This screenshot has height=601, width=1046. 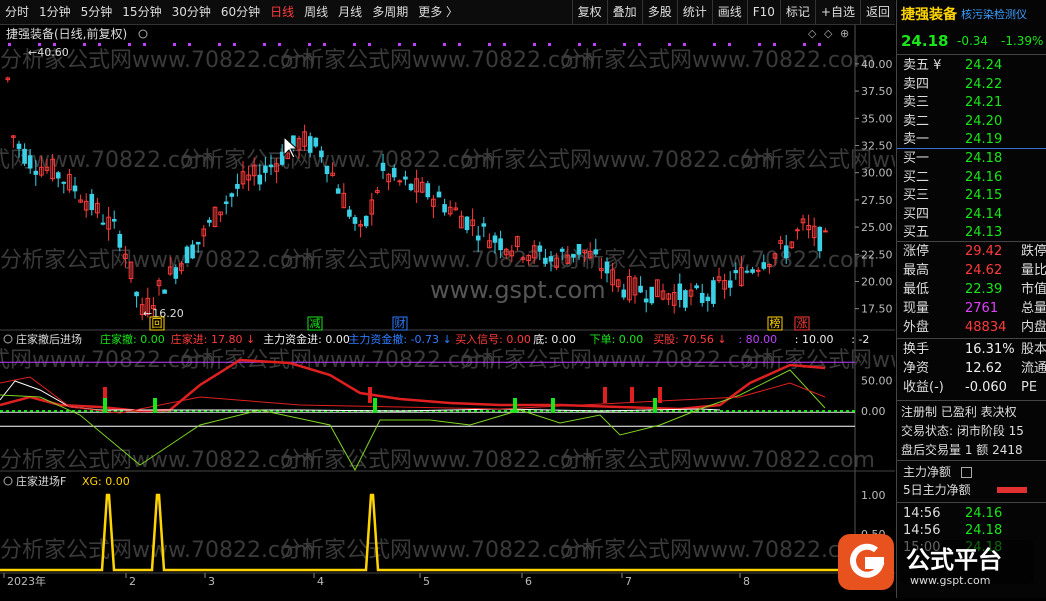 I want to click on bid-row-2-value: 24.15, so click(x=984, y=195).